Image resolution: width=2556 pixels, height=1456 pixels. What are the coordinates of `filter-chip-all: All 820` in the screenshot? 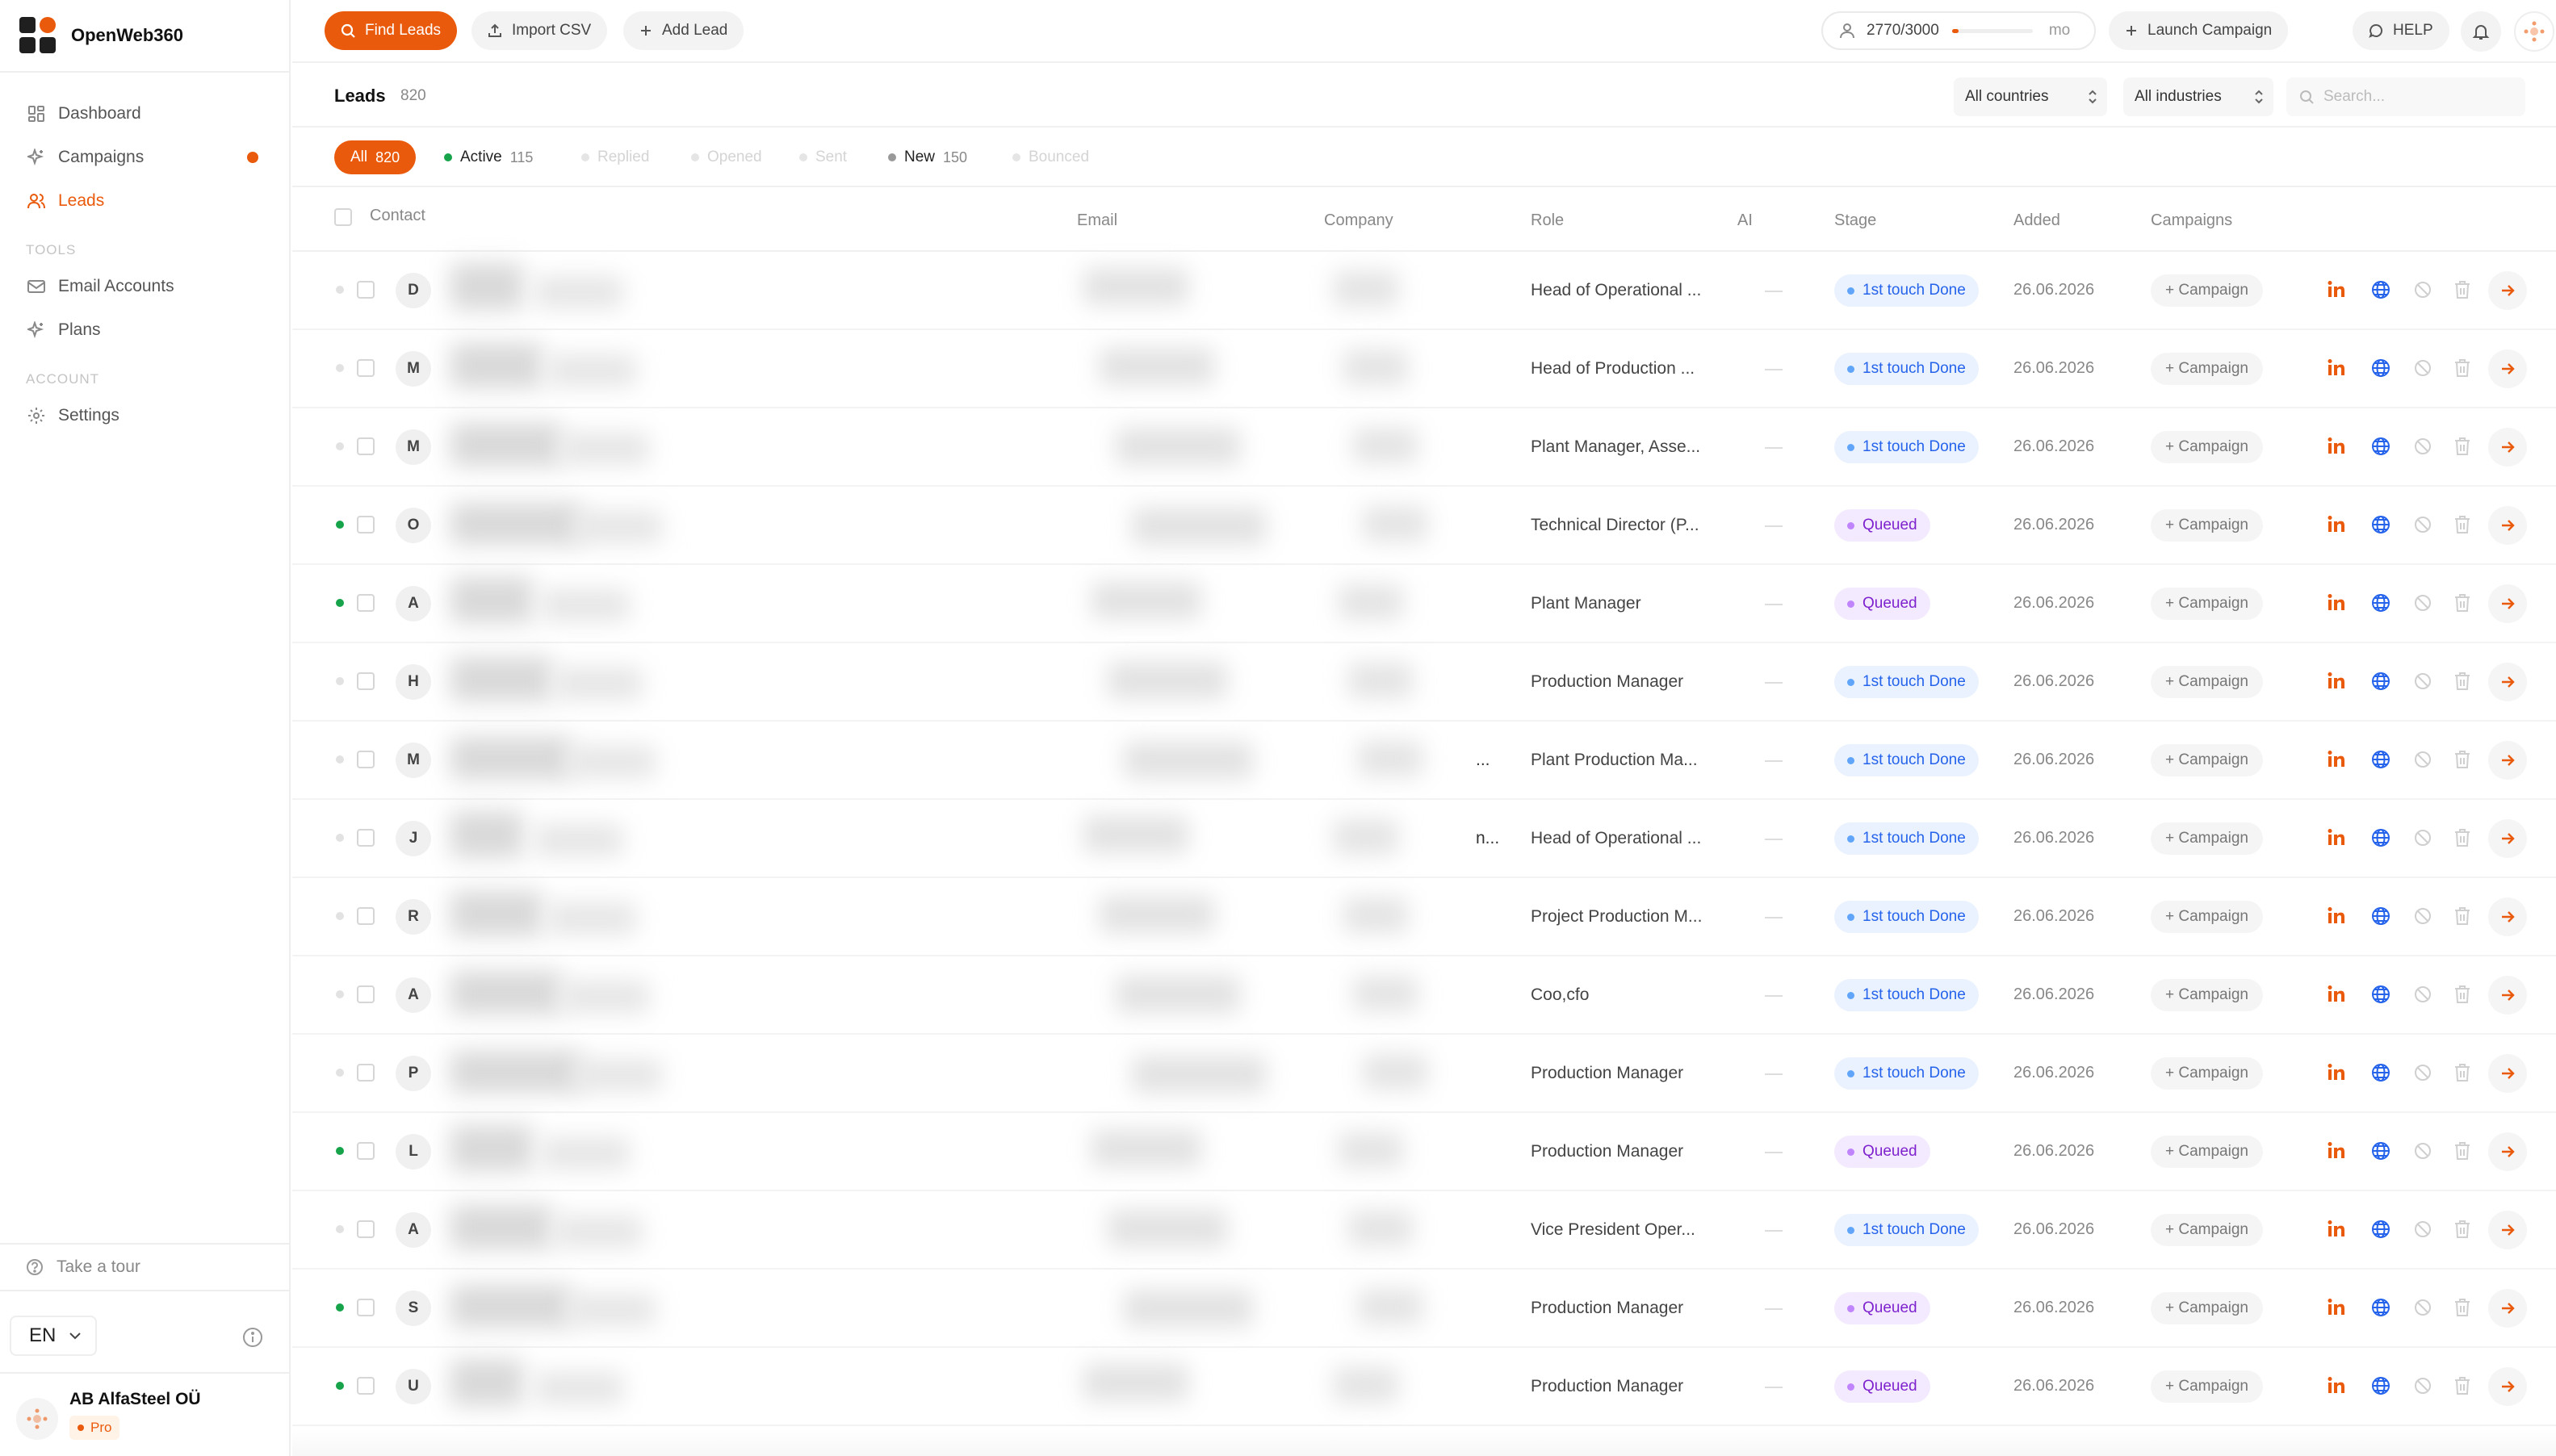 It's located at (375, 157).